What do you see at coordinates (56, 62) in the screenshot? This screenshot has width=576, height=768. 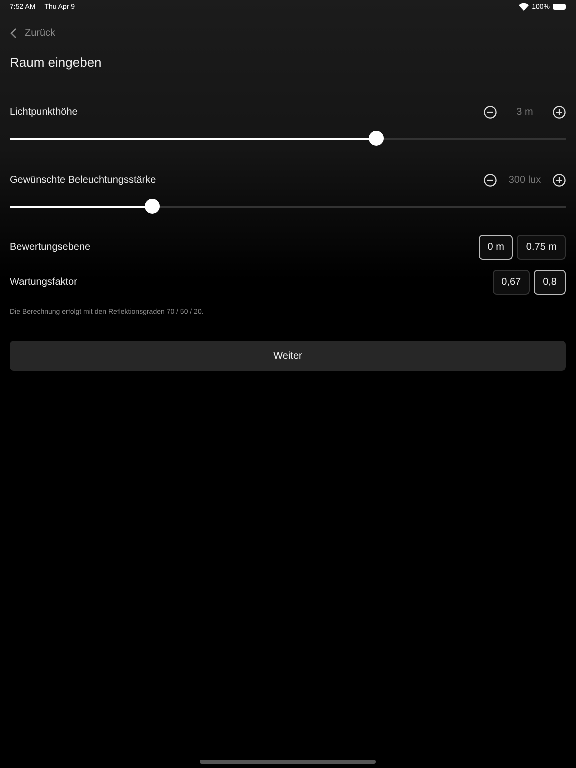 I see `page-title: Raum eingeben` at bounding box center [56, 62].